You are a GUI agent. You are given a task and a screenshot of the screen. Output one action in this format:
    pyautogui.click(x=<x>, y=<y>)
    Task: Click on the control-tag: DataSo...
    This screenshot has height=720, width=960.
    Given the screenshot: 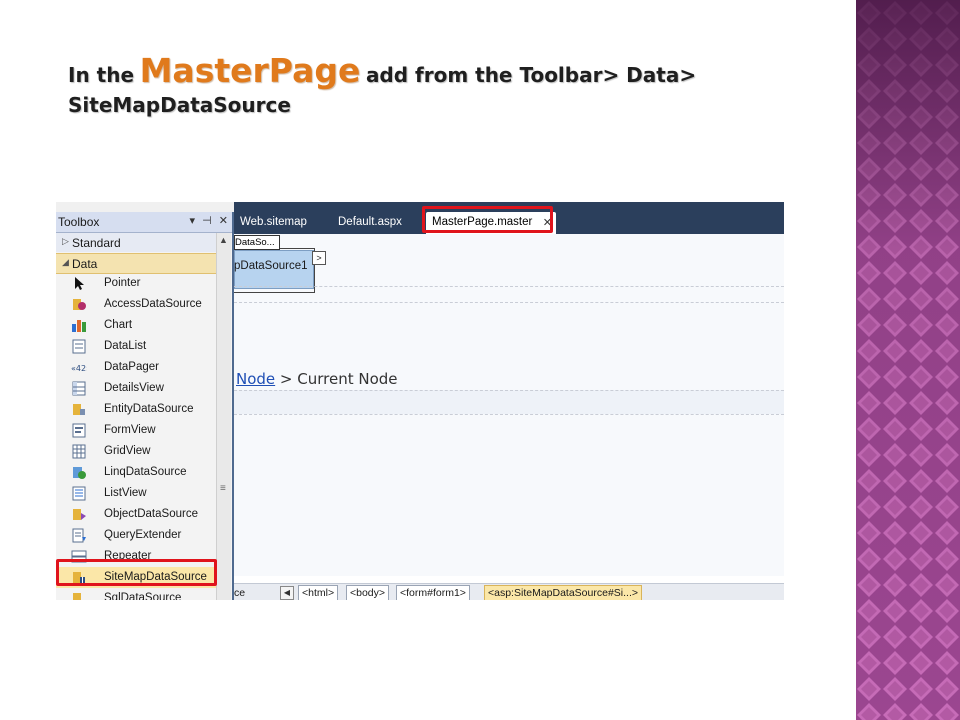 What is the action you would take?
    pyautogui.click(x=257, y=242)
    